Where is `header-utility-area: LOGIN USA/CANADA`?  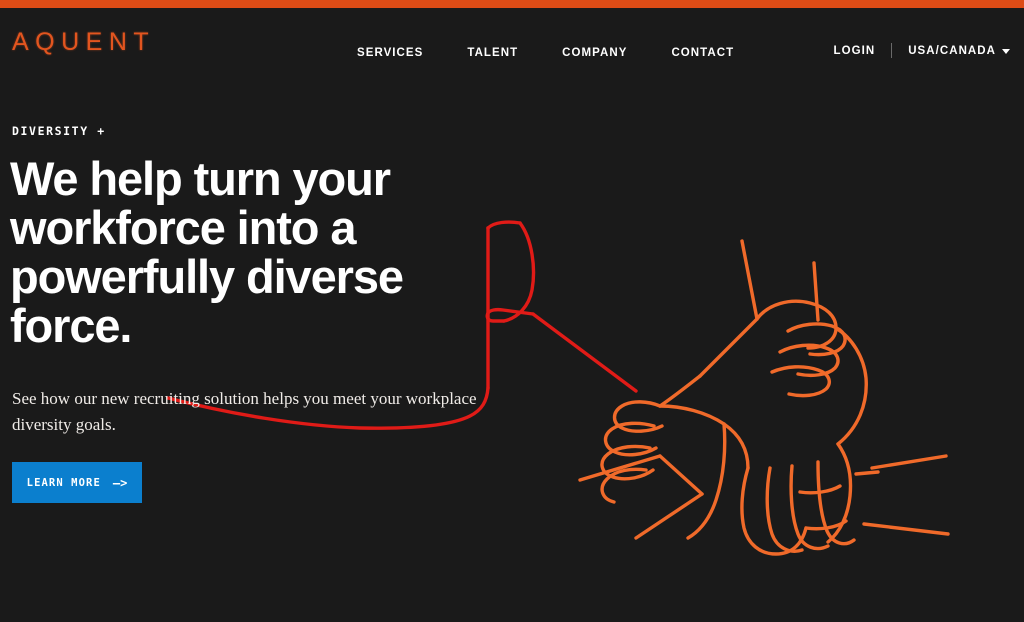 header-utility-area: LOGIN USA/CANADA is located at coordinates (922, 50).